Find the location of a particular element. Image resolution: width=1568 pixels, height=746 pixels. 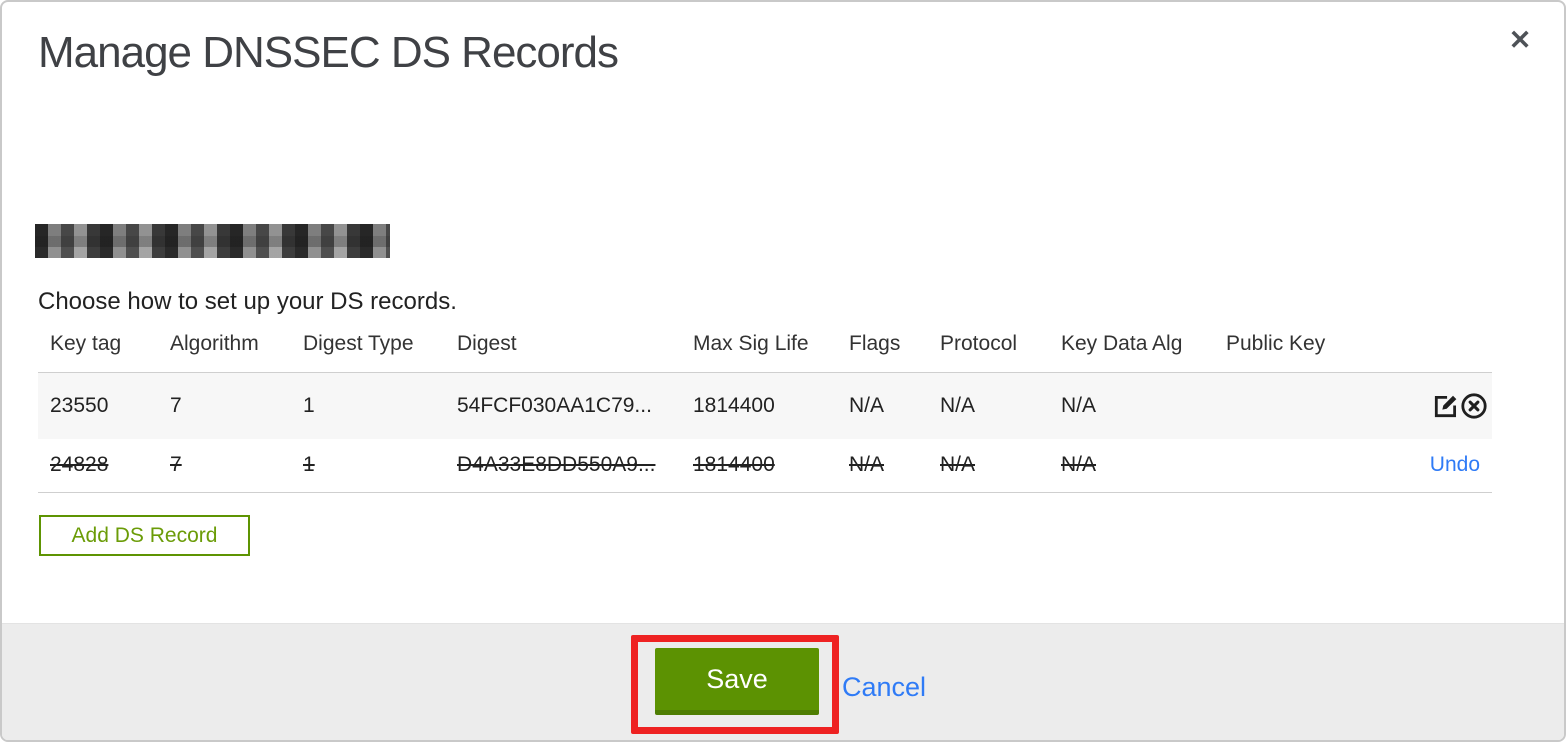

column-header-key-tag: Key tag is located at coordinates (86, 343).